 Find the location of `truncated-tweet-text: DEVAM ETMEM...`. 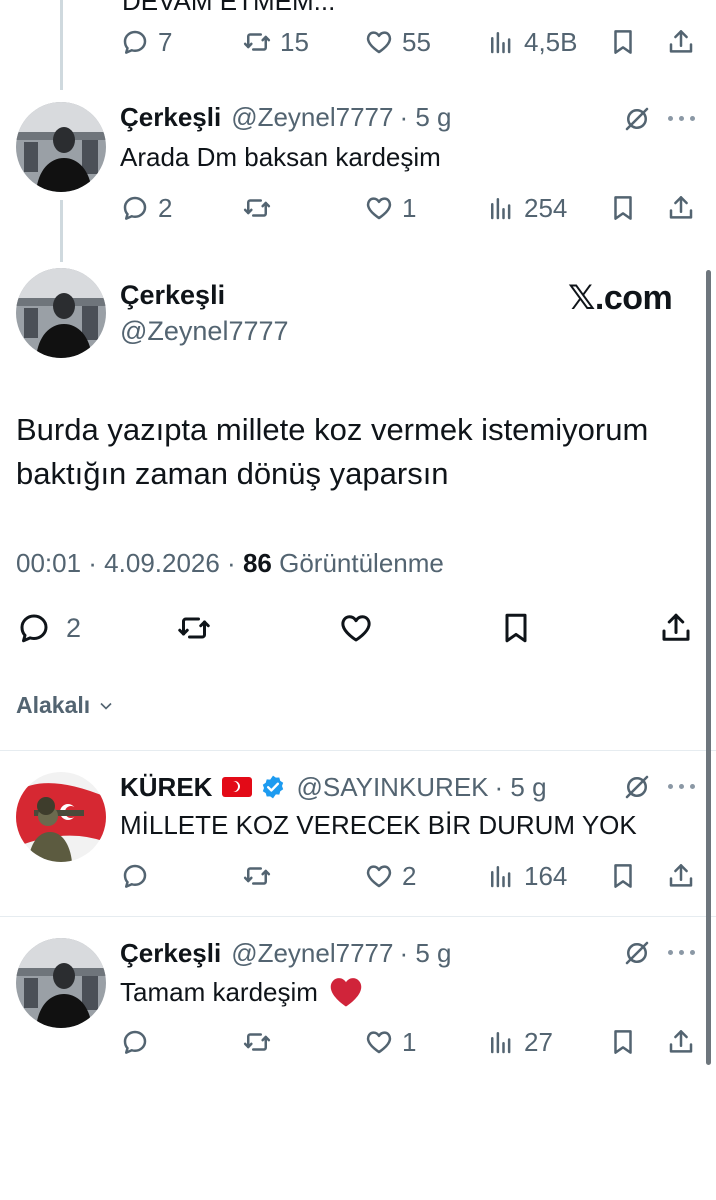

truncated-tweet-text: DEVAM ETMEM... is located at coordinates (229, 8).